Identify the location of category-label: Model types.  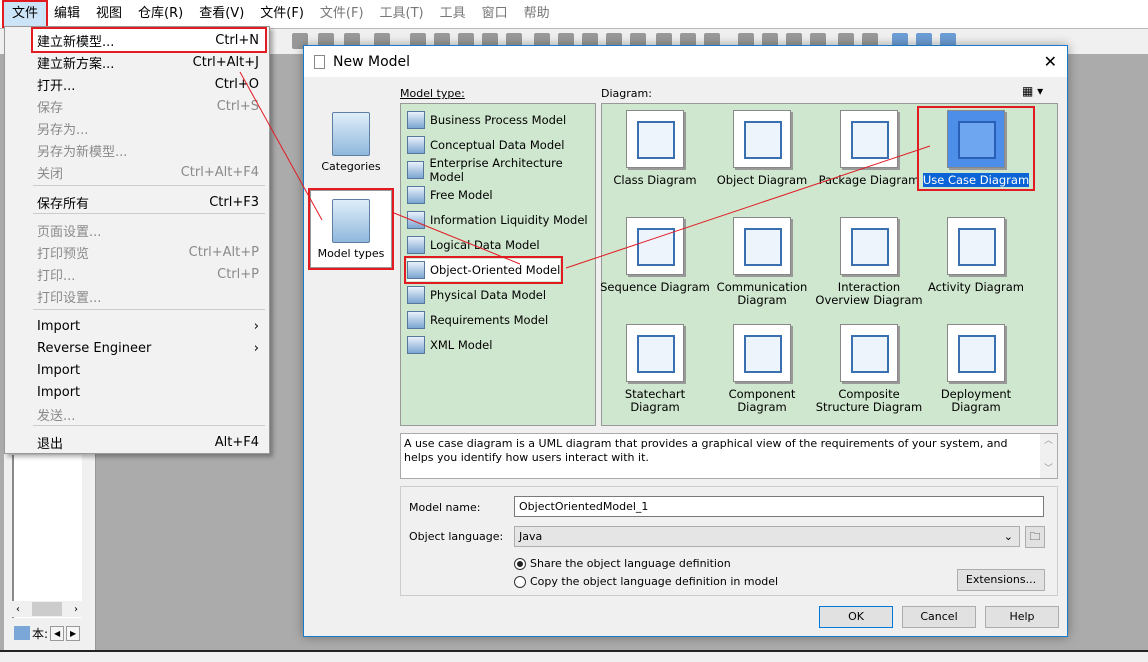
(351, 253).